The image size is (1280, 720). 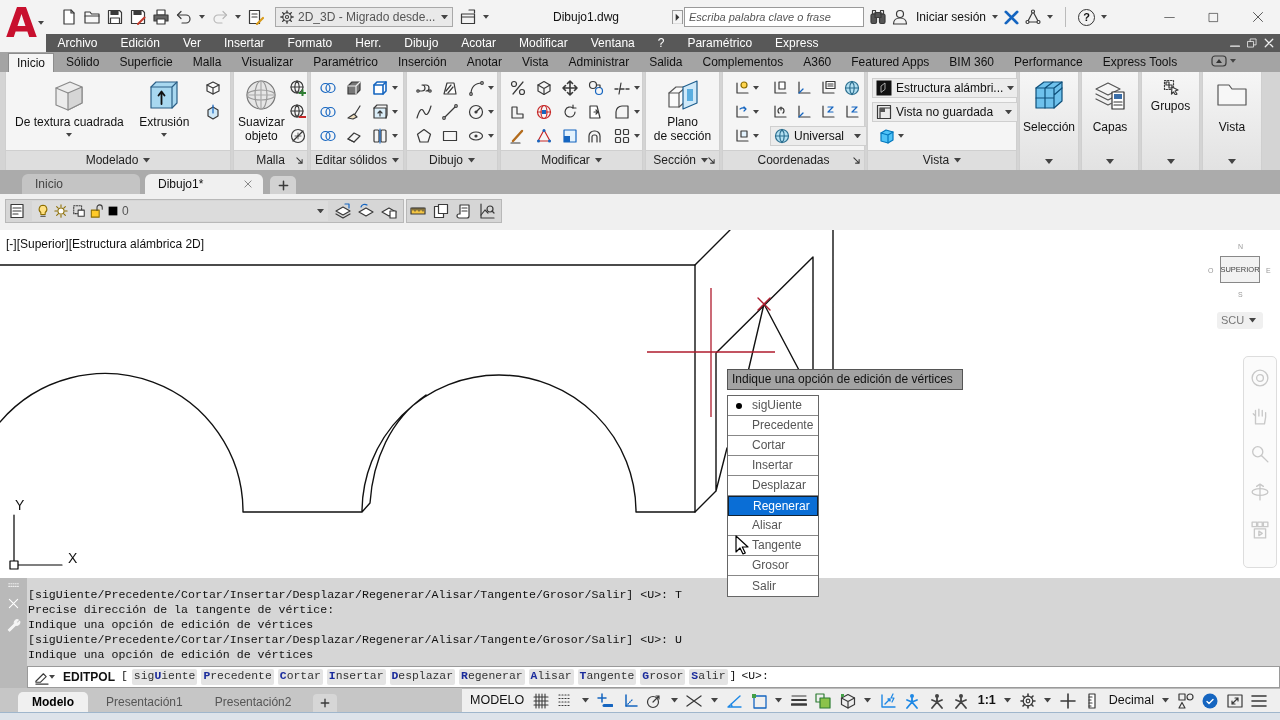 I want to click on command-option: Insertar, so click(x=356, y=677).